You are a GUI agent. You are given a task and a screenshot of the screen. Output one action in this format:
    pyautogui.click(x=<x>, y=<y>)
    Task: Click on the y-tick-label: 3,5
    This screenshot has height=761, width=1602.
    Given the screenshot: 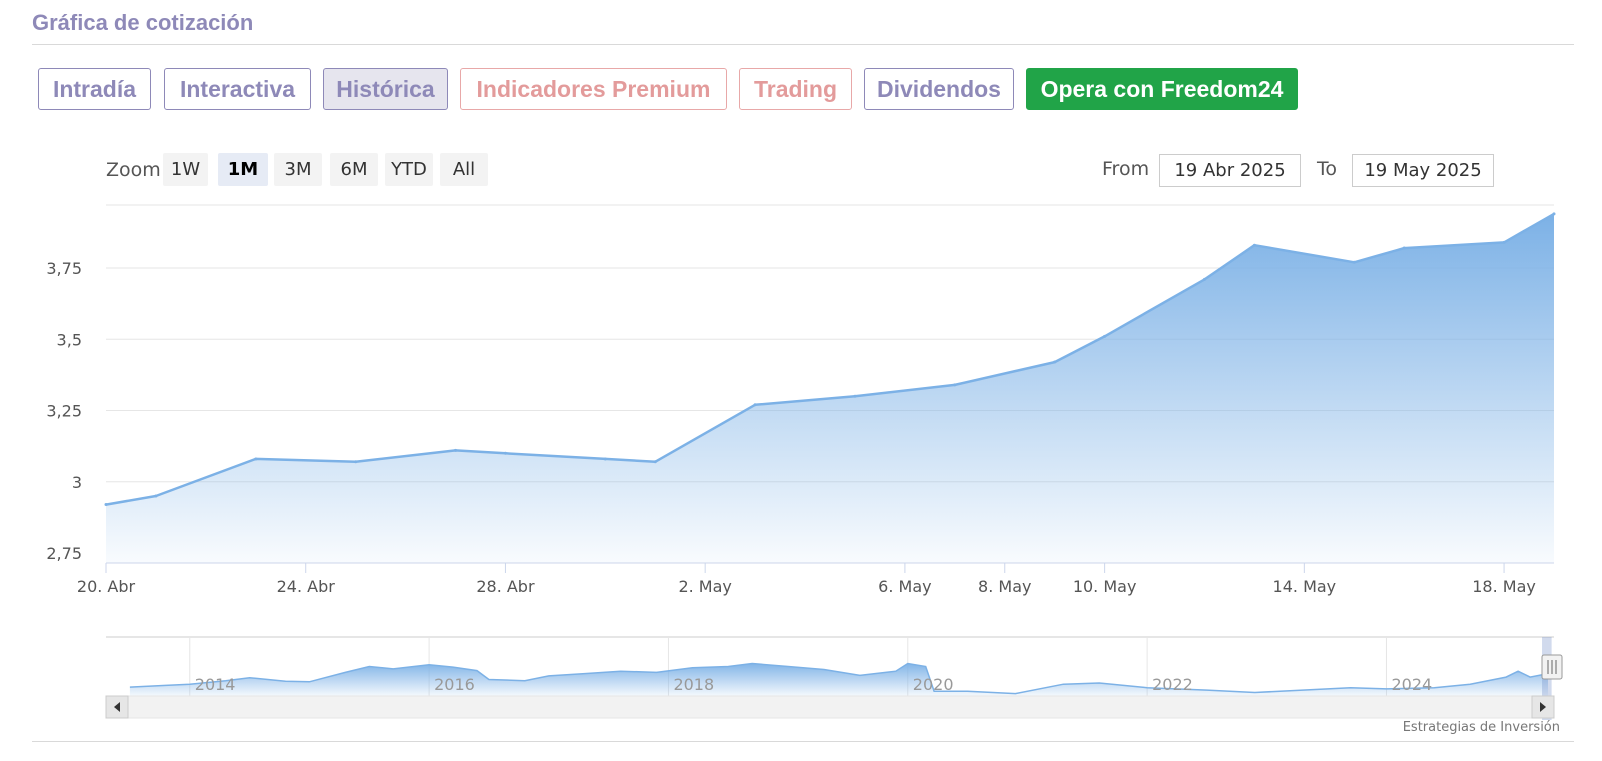 What is the action you would take?
    pyautogui.click(x=69, y=339)
    